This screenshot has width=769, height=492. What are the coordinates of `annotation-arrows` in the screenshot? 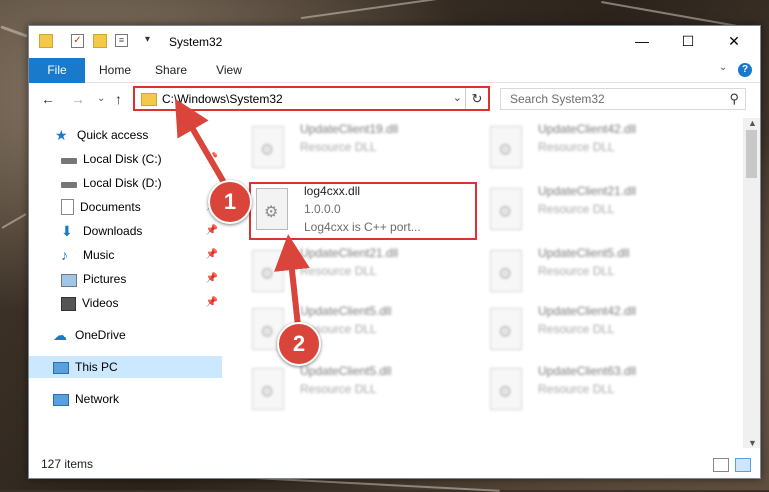 It's located at (242, 212).